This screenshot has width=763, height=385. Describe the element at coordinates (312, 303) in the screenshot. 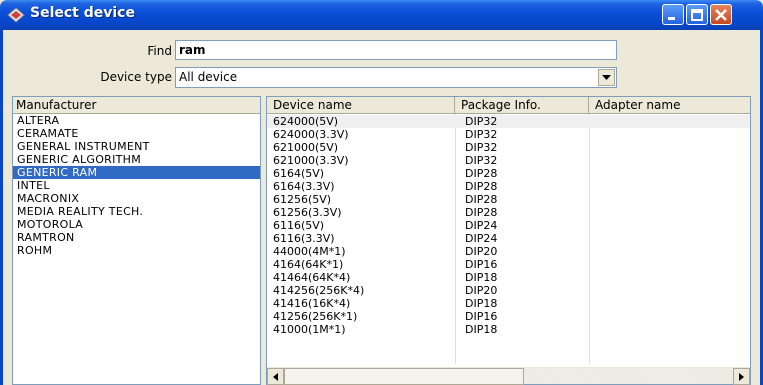

I see `device-name-cell: 41416(16K*4)` at that location.